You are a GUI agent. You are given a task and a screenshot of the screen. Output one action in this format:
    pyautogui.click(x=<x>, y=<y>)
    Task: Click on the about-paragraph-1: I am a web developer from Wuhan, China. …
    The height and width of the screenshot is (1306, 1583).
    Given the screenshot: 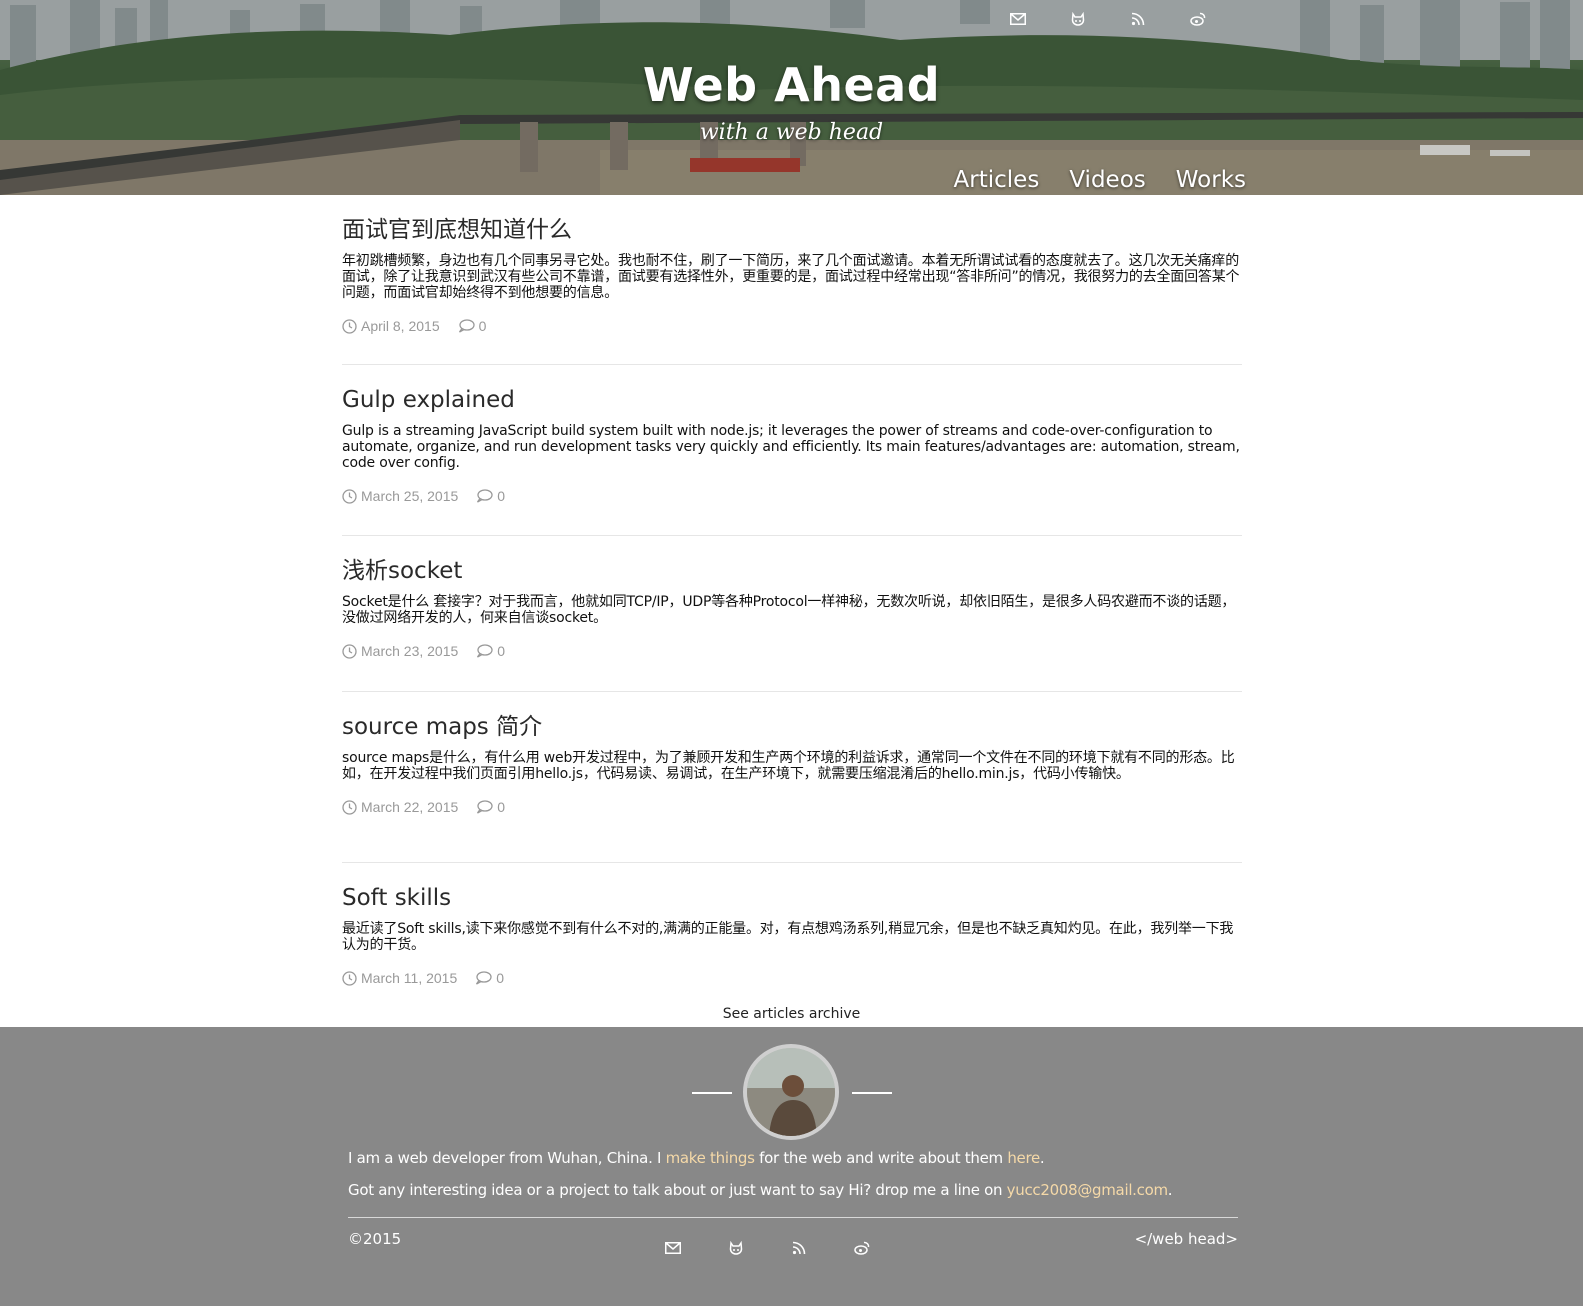 What is the action you would take?
    pyautogui.click(x=793, y=1158)
    